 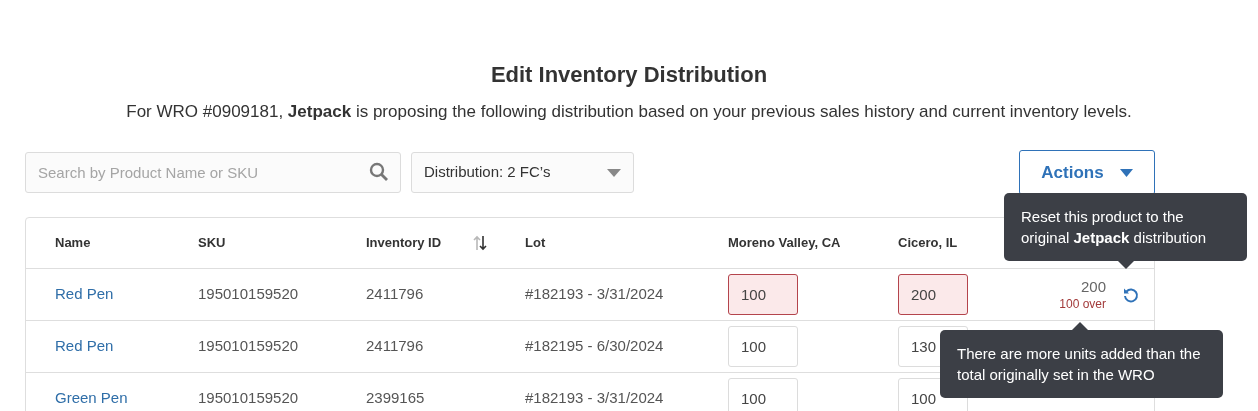 I want to click on lot-cell-text: #182195 - 6/30/2024, so click(x=595, y=346).